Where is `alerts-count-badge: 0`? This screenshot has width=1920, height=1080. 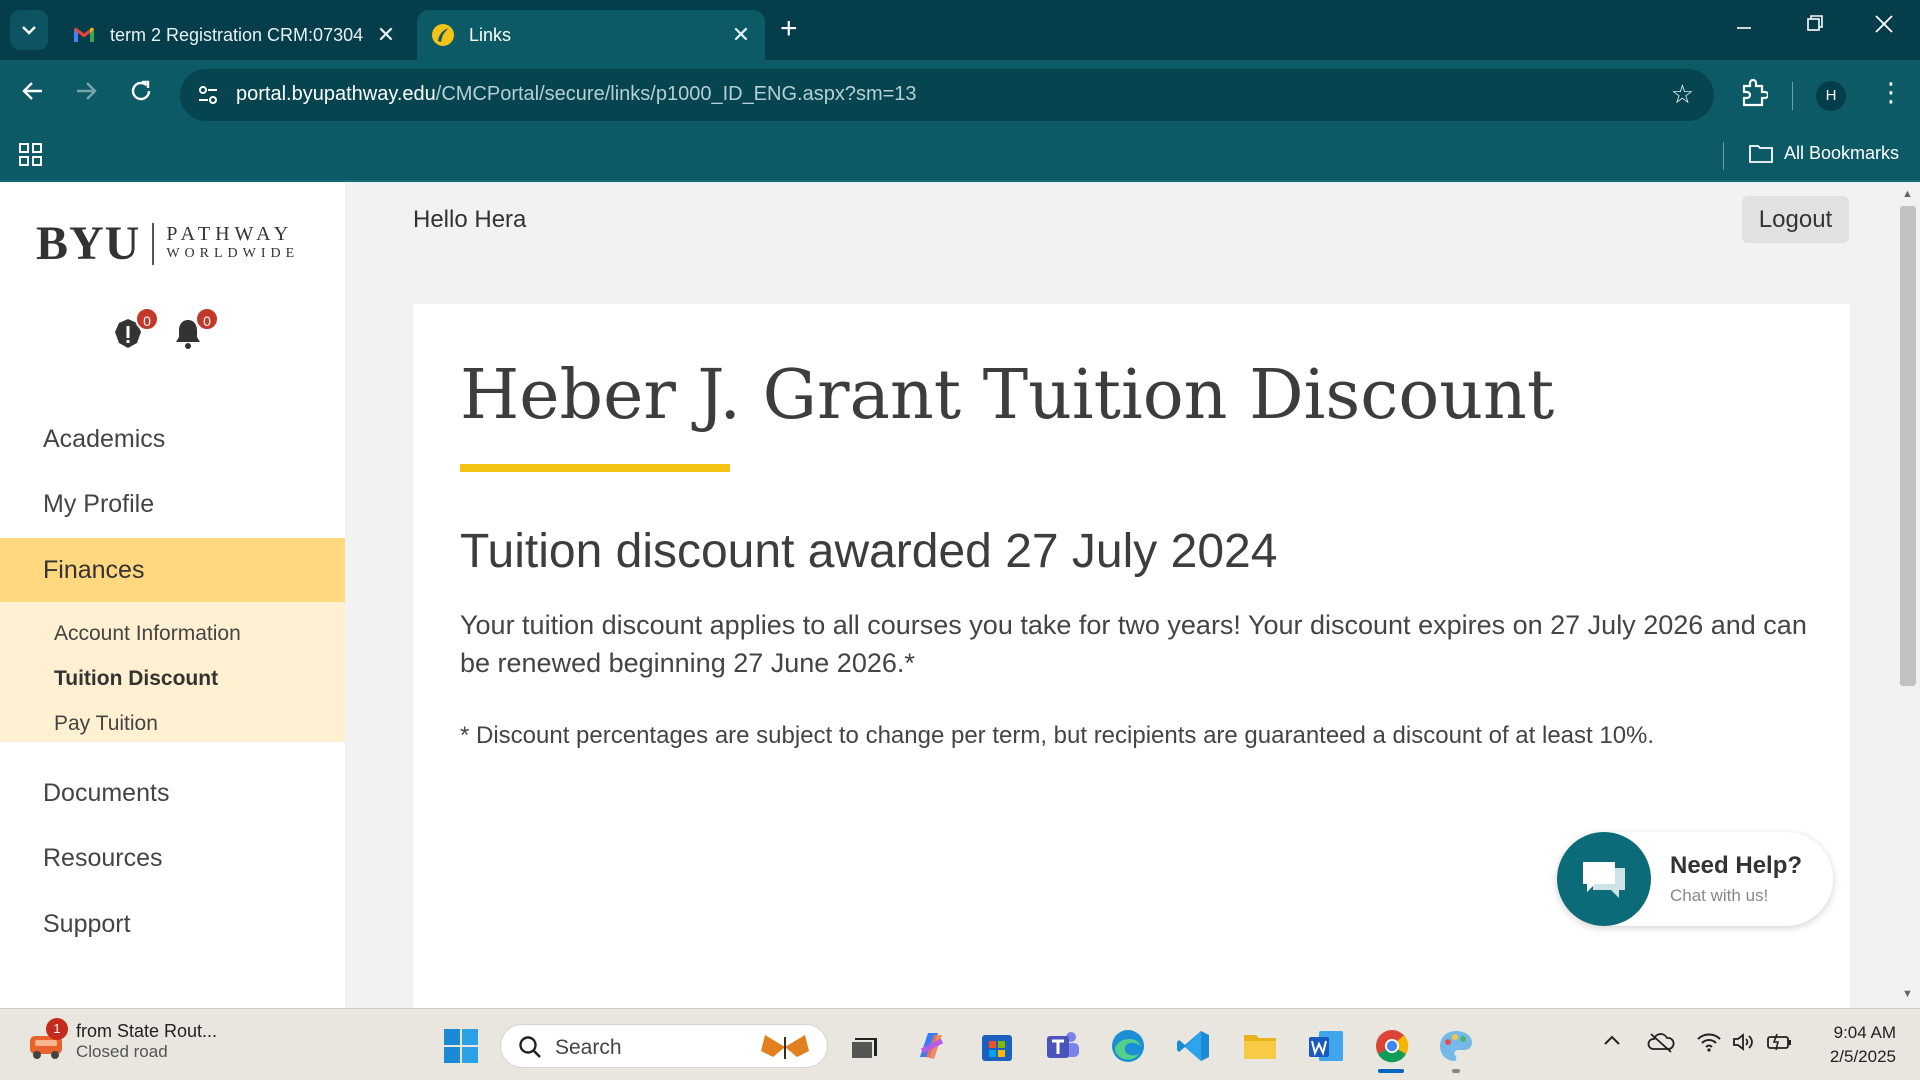
alerts-count-badge: 0 is located at coordinates (147, 319).